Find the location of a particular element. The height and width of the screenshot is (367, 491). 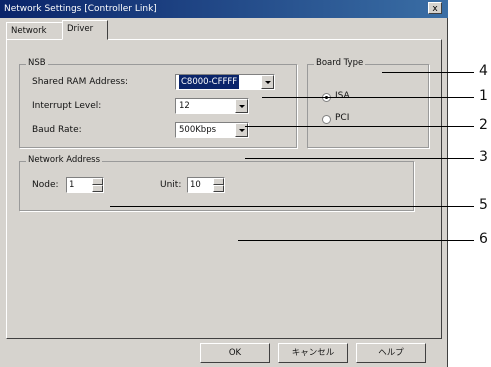

baud-rate-label: Baud Rate: is located at coordinates (57, 130).